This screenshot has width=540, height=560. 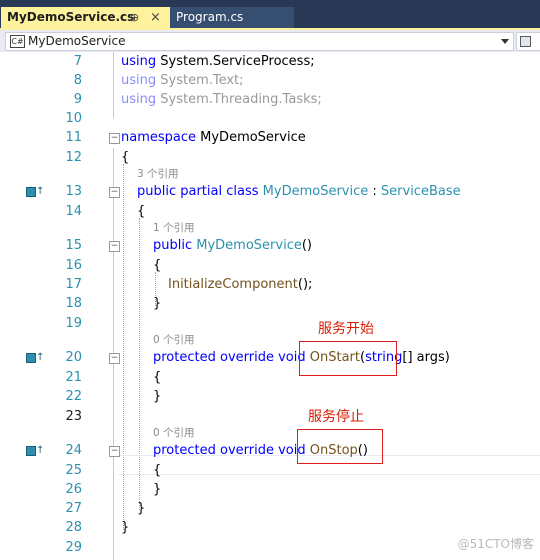 What do you see at coordinates (270, 490) in the screenshot?
I see `code-line: 26 }` at bounding box center [270, 490].